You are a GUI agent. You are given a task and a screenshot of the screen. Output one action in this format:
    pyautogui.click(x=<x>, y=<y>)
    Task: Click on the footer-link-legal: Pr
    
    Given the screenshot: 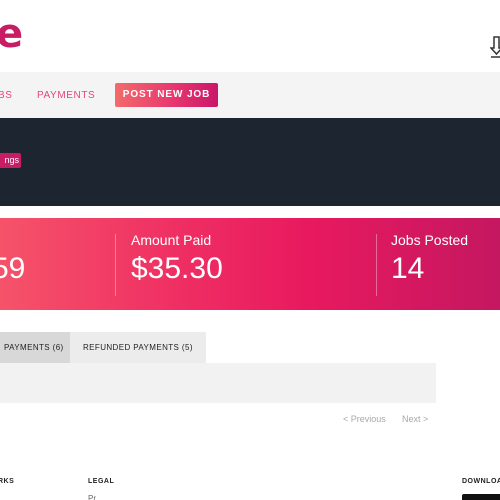 What is the action you would take?
    pyautogui.click(x=92, y=497)
    